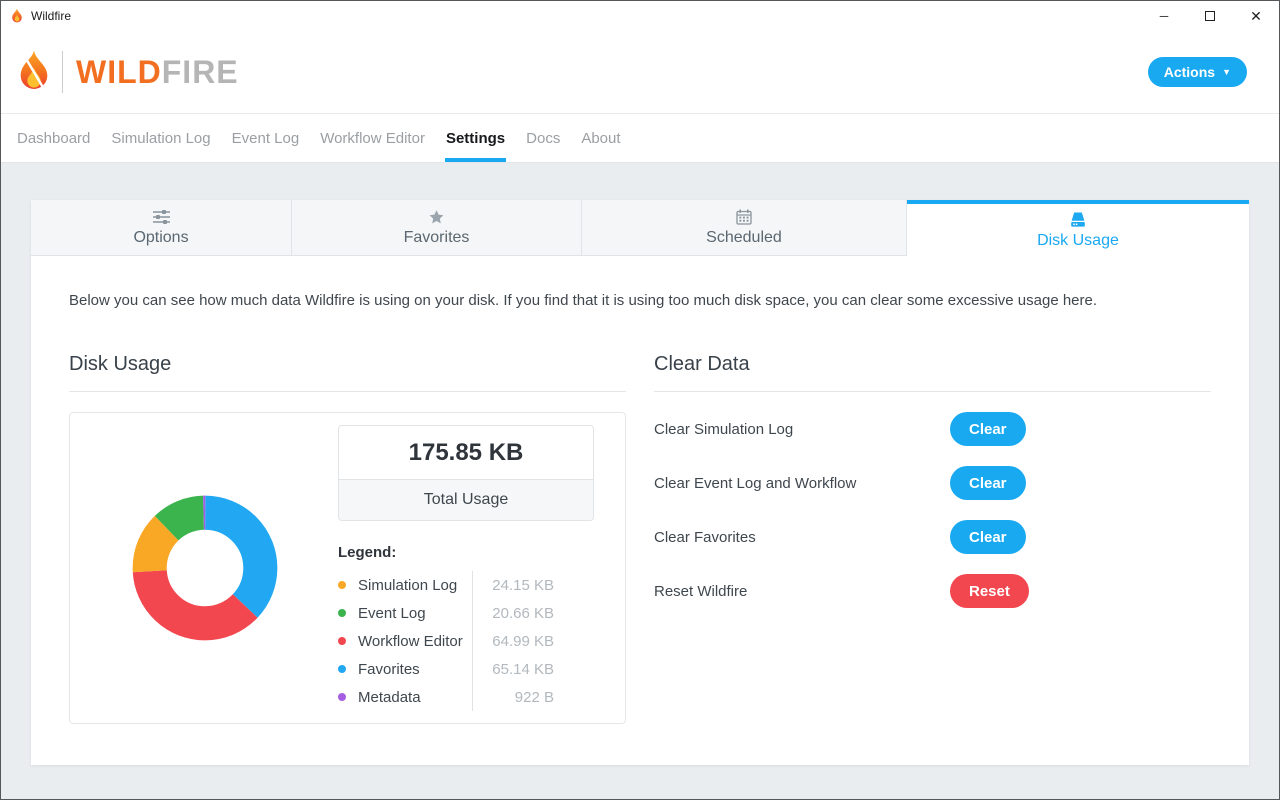 Image resolution: width=1280 pixels, height=800 pixels. What do you see at coordinates (392, 613) in the screenshot?
I see `legend-label: Event Log` at bounding box center [392, 613].